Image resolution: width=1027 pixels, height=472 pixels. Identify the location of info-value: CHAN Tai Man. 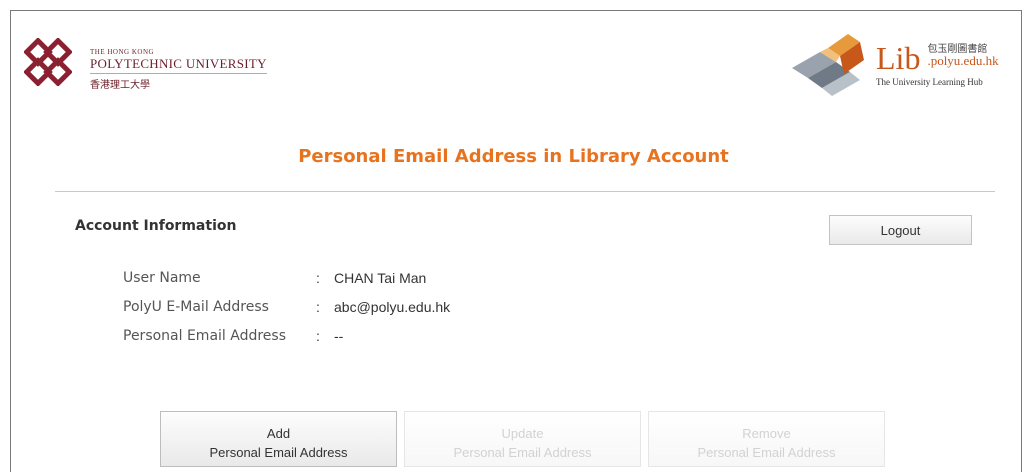
(380, 278).